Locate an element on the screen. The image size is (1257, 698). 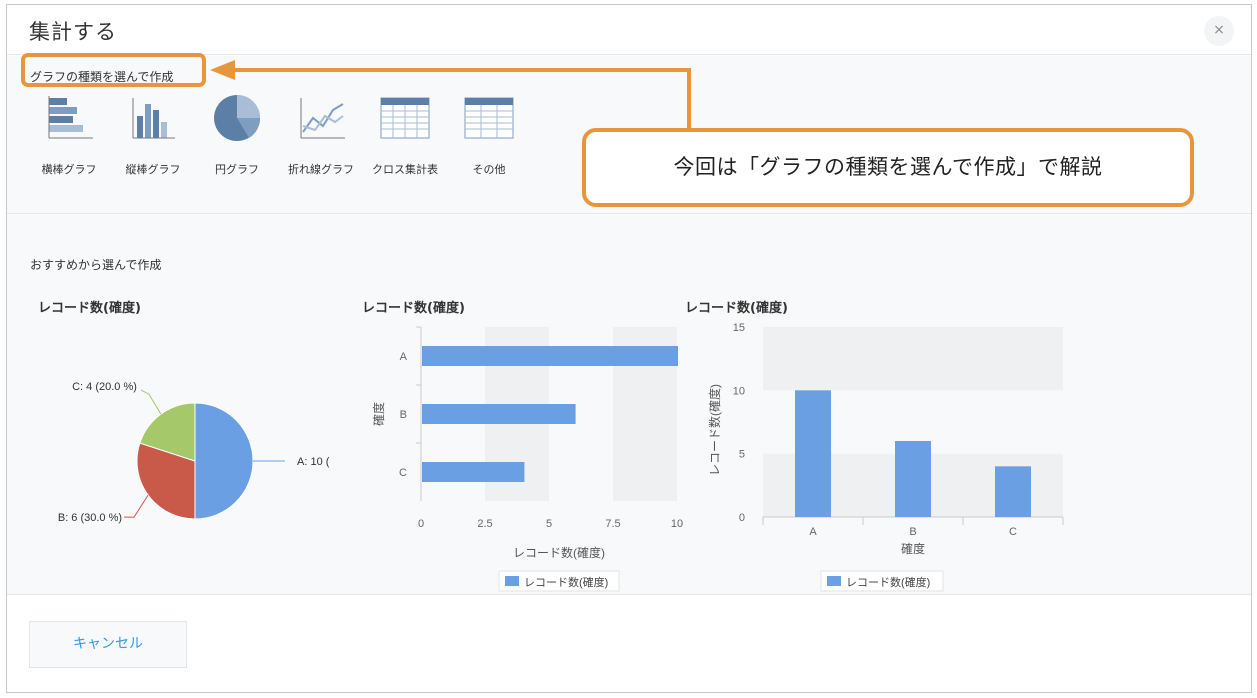
x-axis-title: 確度 is located at coordinates (913, 548).